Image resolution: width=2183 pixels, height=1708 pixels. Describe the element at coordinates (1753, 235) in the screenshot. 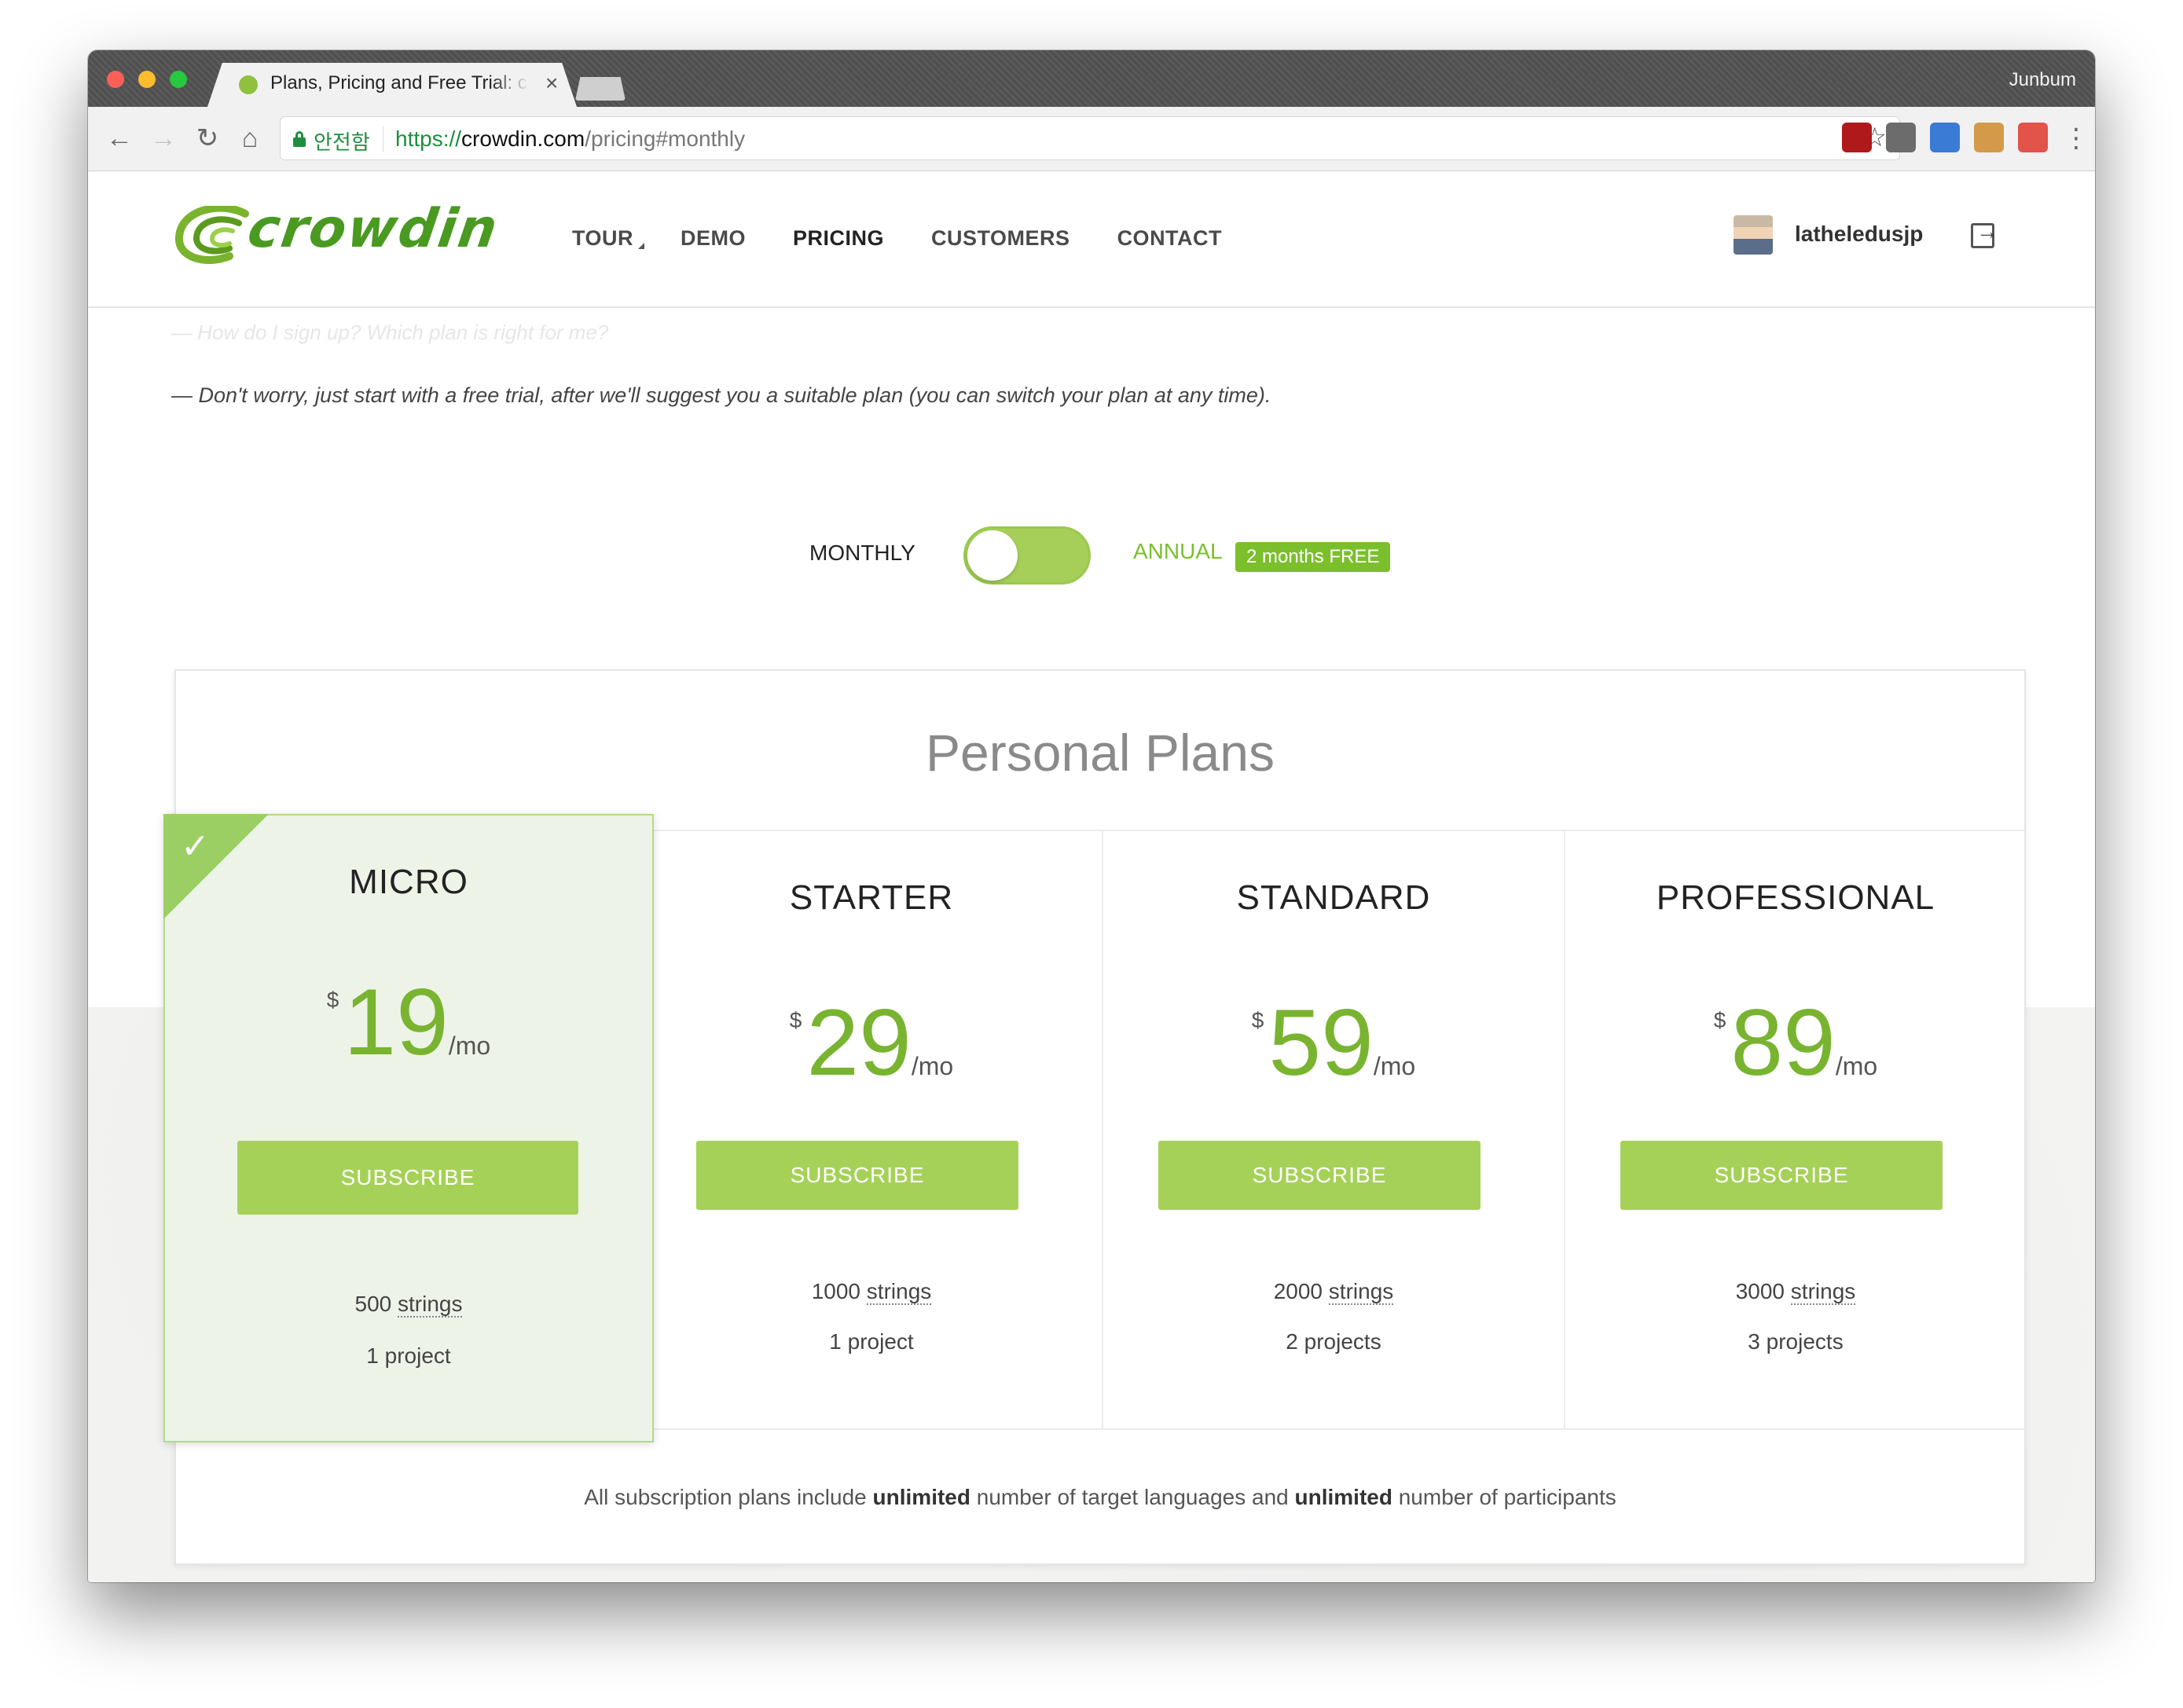

I see `avatar` at that location.